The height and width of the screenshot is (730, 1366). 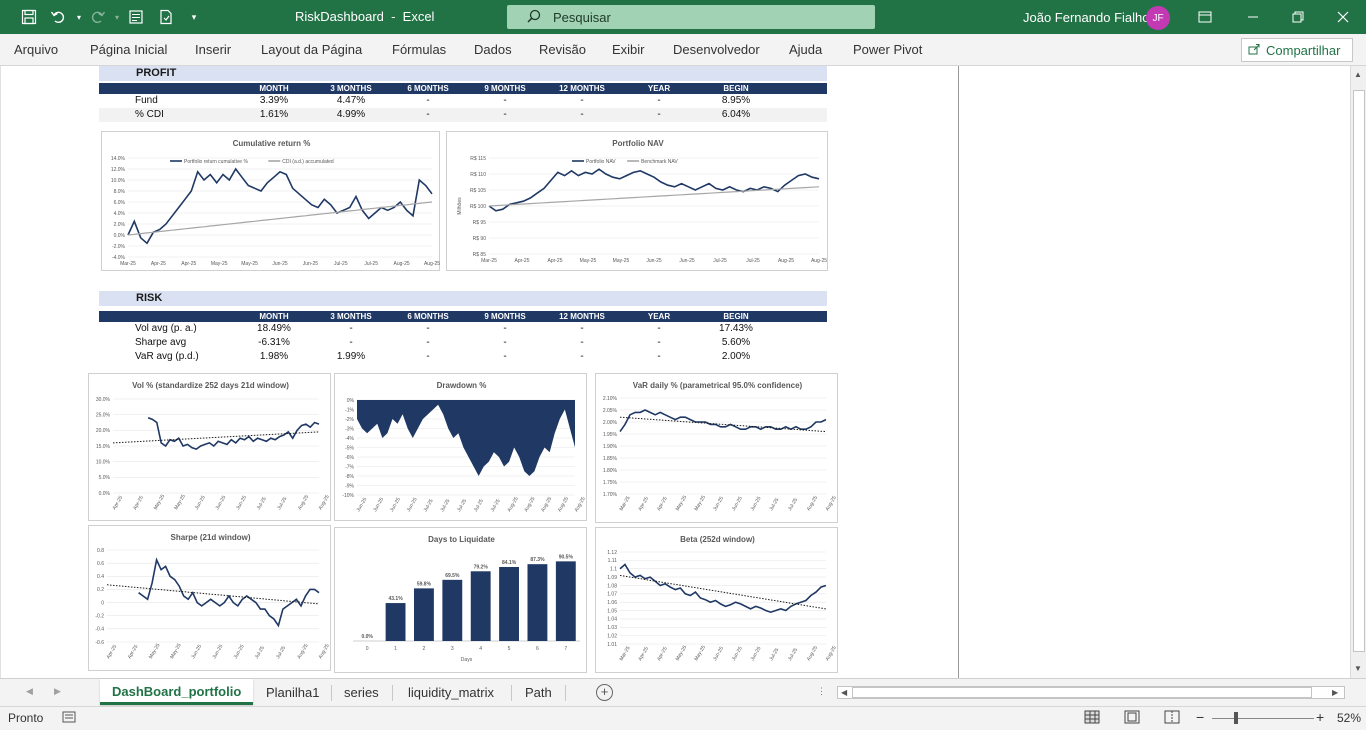 I want to click on tab-dados: Dados, so click(x=493, y=49).